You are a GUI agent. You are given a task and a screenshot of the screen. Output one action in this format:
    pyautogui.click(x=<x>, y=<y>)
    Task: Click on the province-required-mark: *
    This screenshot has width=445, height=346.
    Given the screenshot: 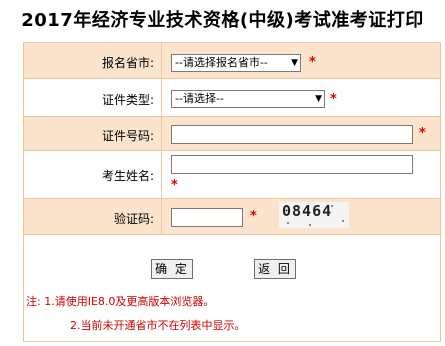 What is the action you would take?
    pyautogui.click(x=312, y=62)
    